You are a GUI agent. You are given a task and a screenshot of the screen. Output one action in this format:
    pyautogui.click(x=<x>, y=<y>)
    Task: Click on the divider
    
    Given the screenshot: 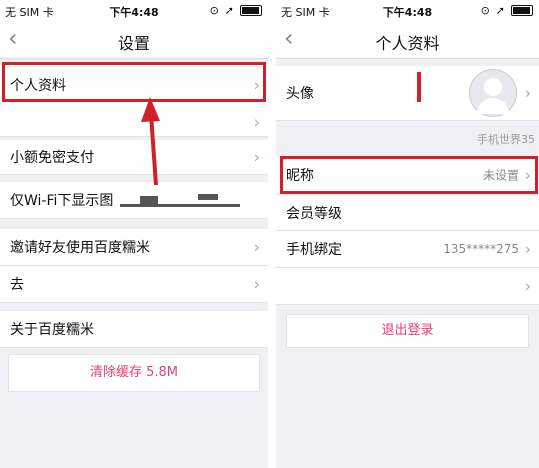 What is the action you would take?
    pyautogui.click(x=272, y=234)
    